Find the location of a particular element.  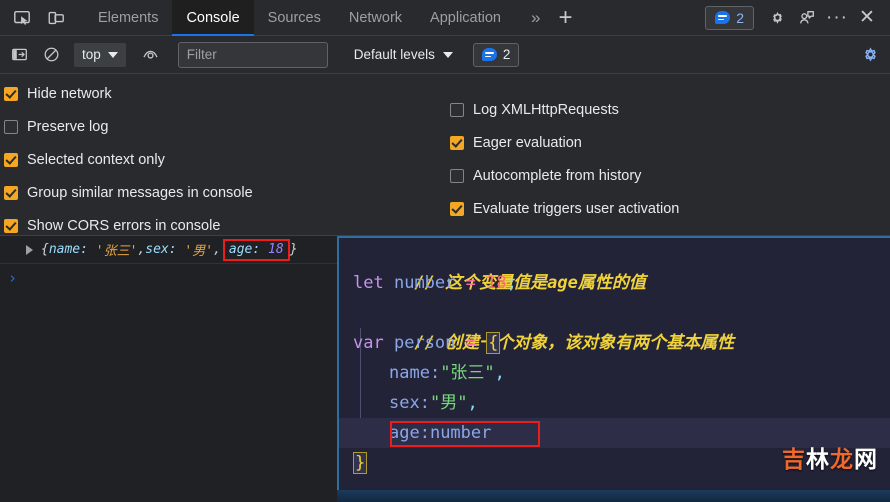

log-levels-label: Default levels is located at coordinates (394, 54).